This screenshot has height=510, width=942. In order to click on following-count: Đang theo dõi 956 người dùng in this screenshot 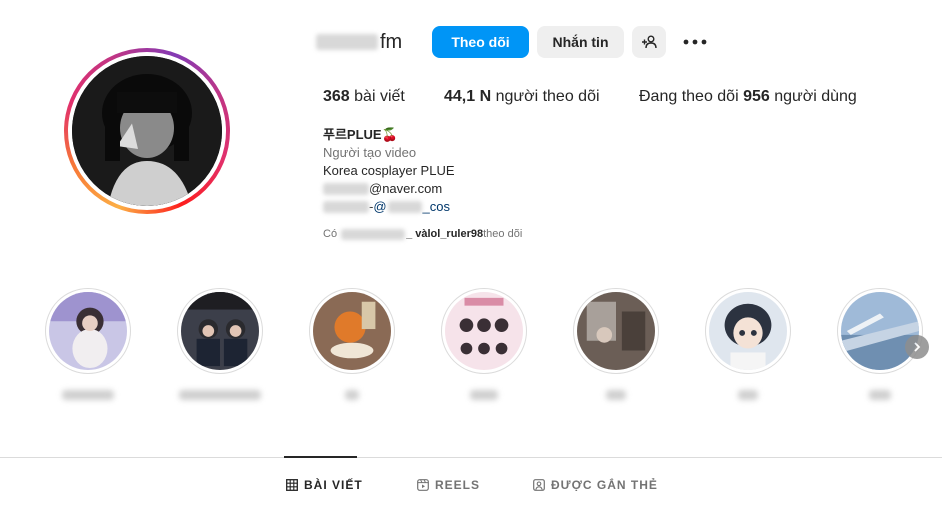, I will do `click(748, 97)`.